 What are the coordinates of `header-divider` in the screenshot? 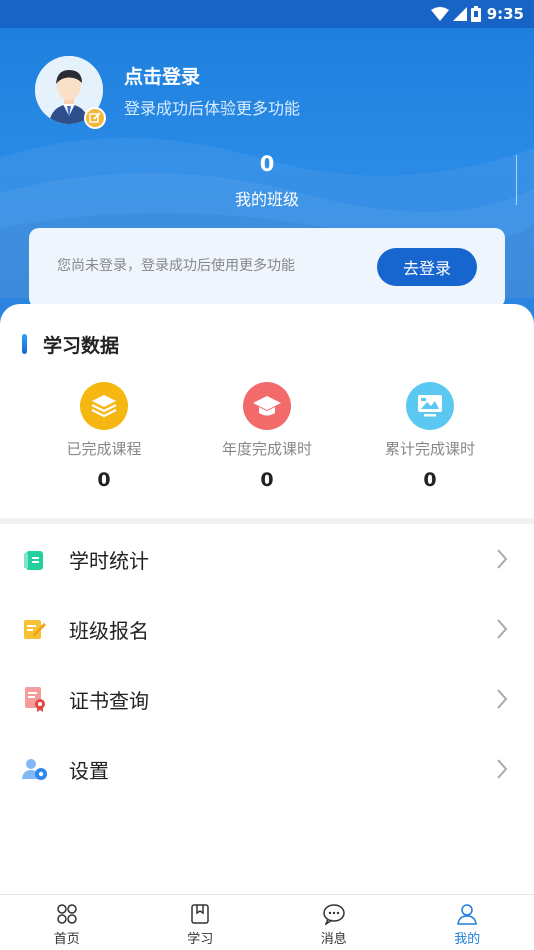 It's located at (516, 180).